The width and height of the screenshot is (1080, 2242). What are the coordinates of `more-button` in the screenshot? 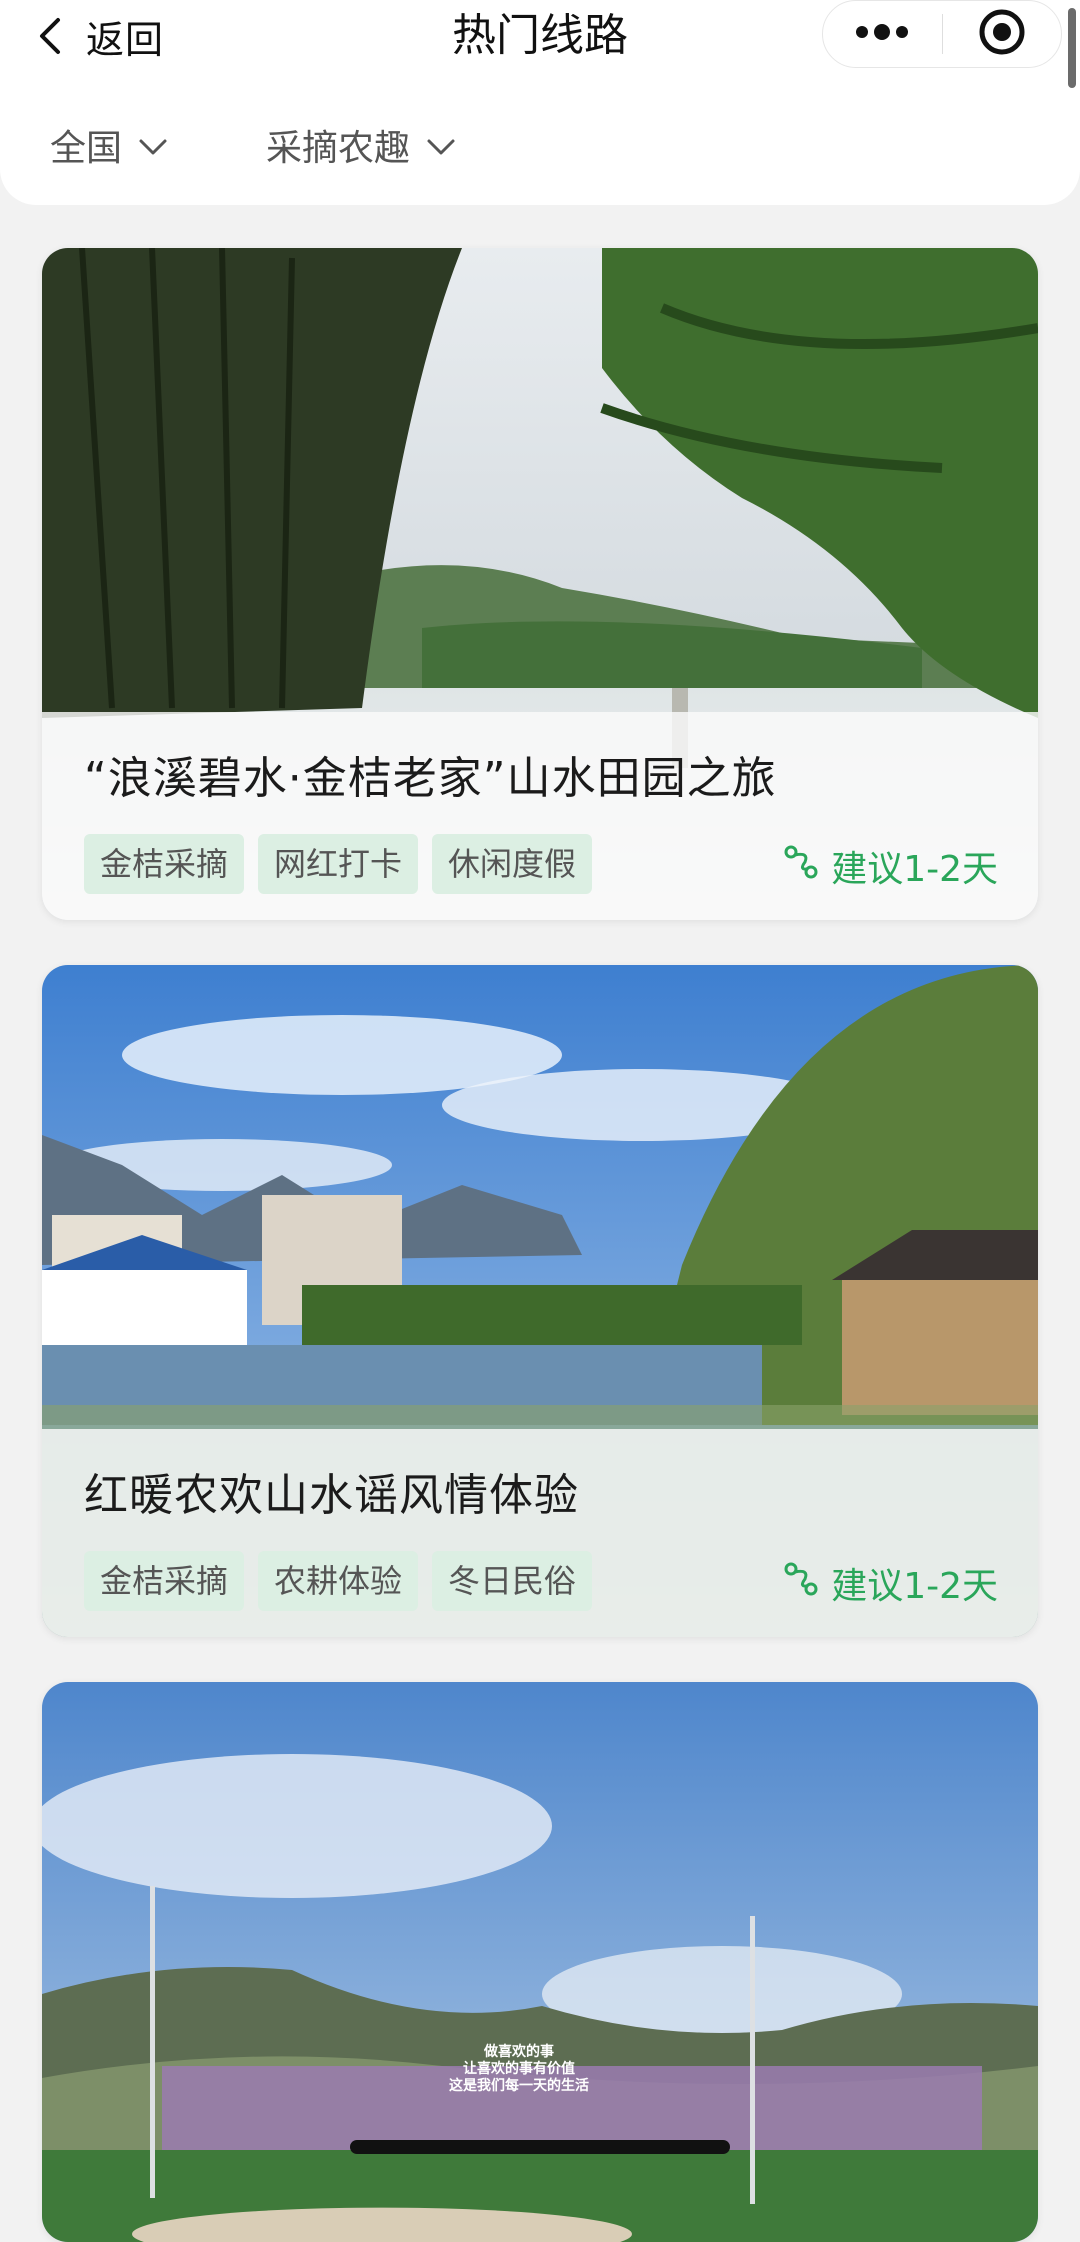 It's located at (882, 34).